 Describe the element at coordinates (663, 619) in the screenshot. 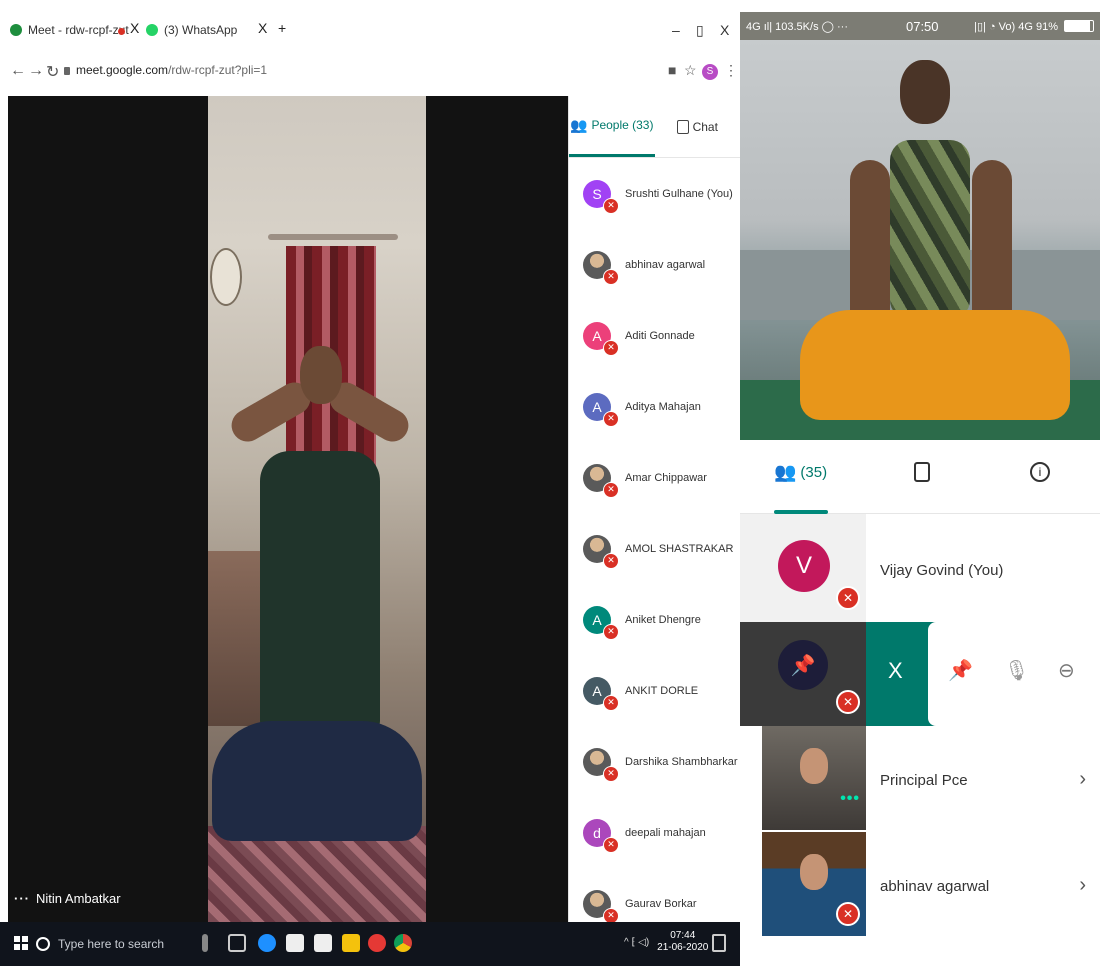

I see `participant-name: Aniket Dhengre` at that location.